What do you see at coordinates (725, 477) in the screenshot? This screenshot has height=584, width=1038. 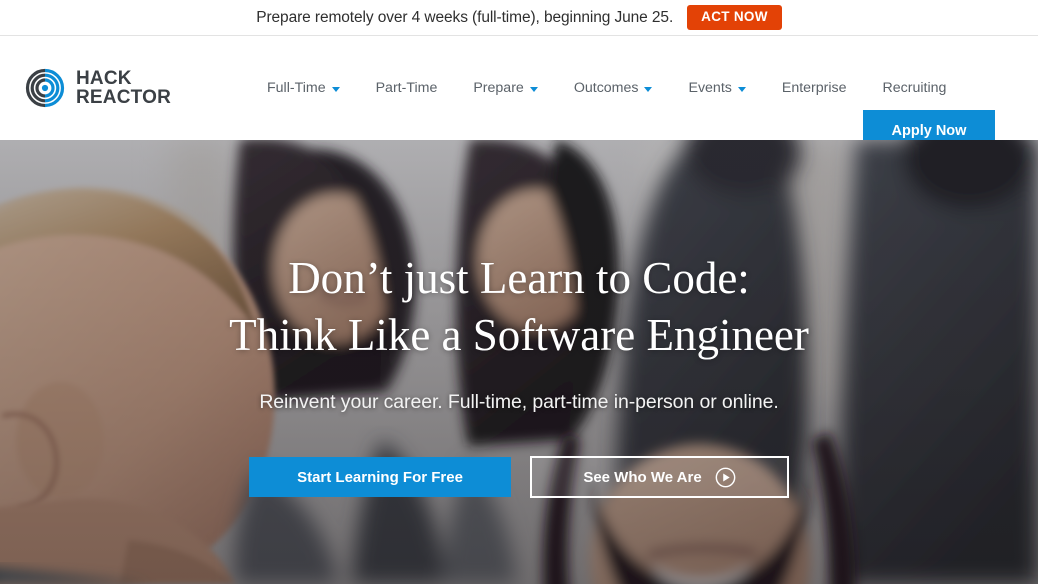 I see `play-circle-icon` at bounding box center [725, 477].